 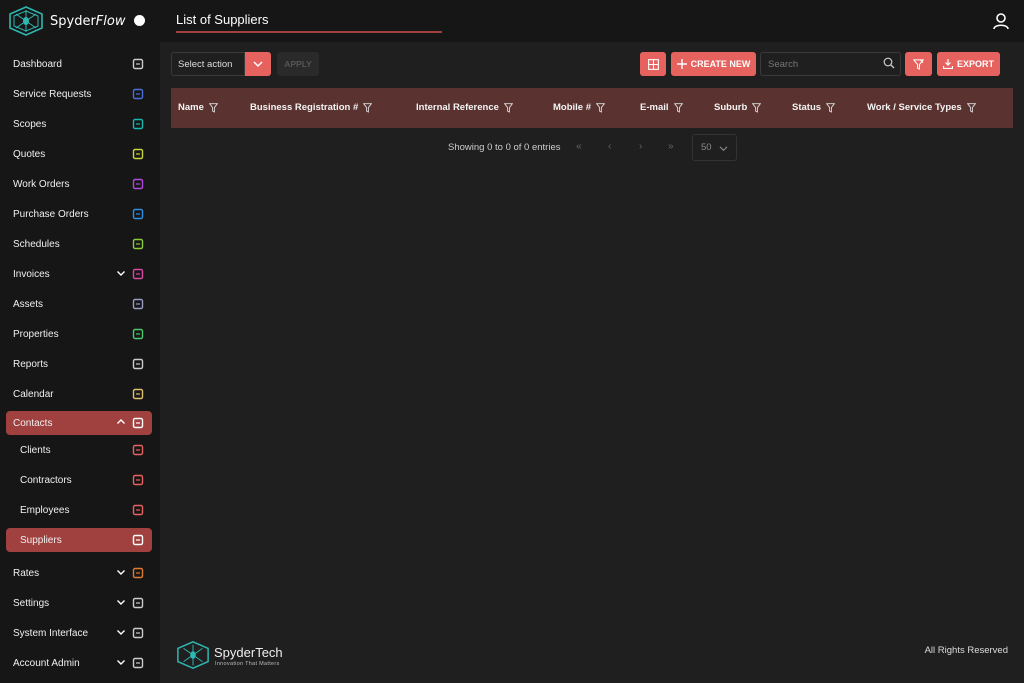 I want to click on next-page-button: ›, so click(x=640, y=146).